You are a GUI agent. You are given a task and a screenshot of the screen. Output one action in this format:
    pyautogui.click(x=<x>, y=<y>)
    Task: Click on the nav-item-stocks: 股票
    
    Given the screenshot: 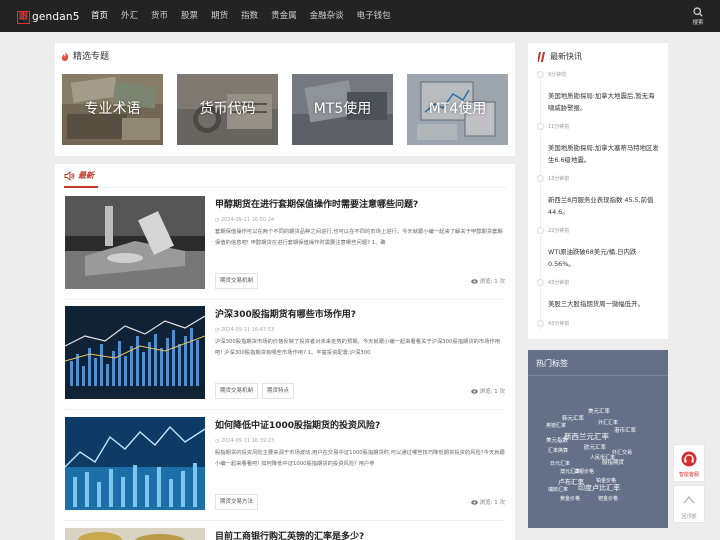 What is the action you would take?
    pyautogui.click(x=189, y=16)
    